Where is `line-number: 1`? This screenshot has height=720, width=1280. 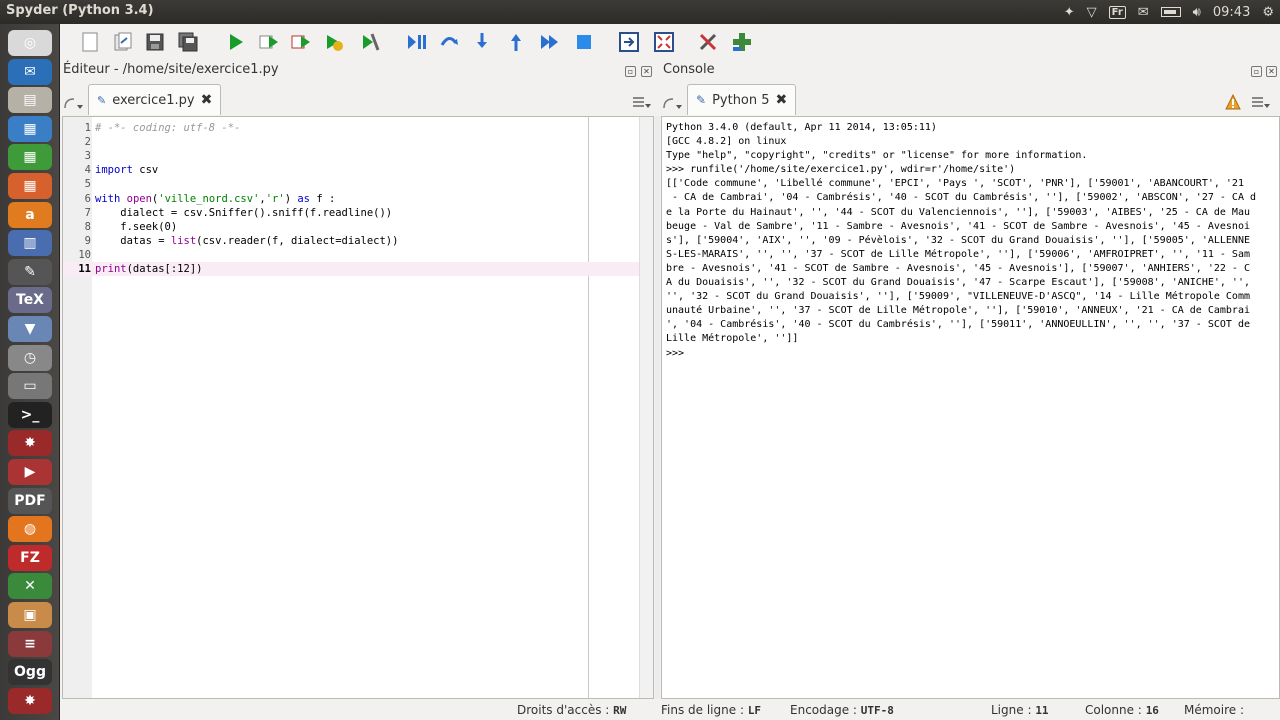 line-number: 1 is located at coordinates (87, 128).